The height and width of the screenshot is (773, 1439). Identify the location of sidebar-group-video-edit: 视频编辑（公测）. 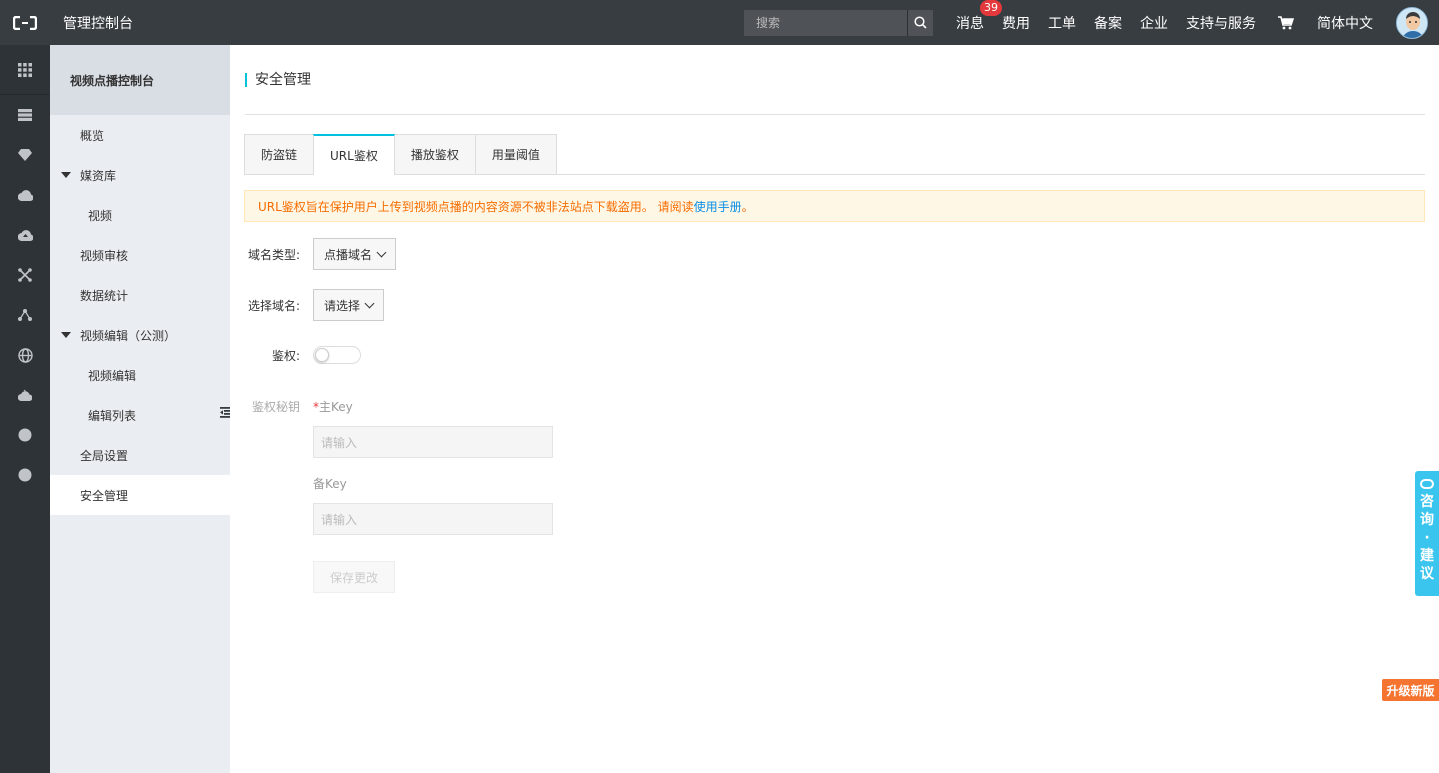
(140, 335).